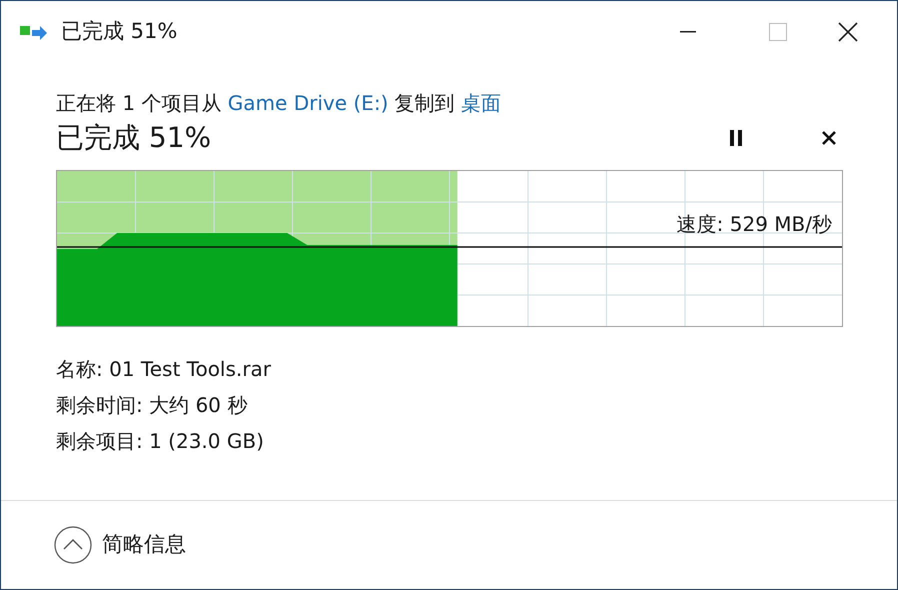 This screenshot has width=898, height=590. I want to click on location-link: 桌面, so click(481, 103).